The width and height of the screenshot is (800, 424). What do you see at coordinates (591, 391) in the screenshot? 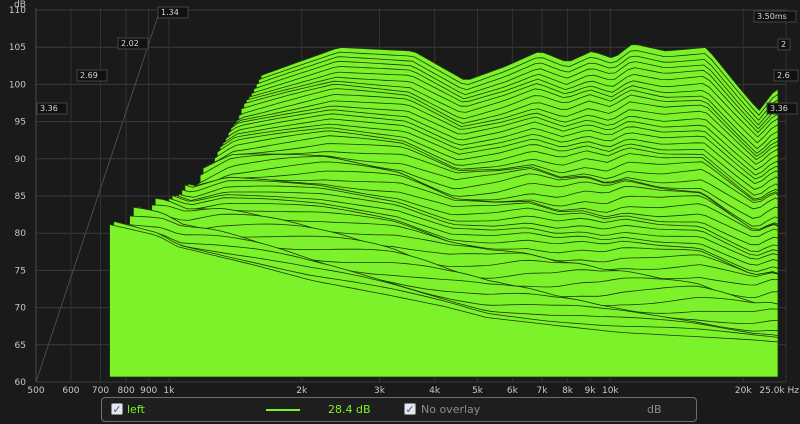
I see `x-tick-label: 9k` at bounding box center [591, 391].